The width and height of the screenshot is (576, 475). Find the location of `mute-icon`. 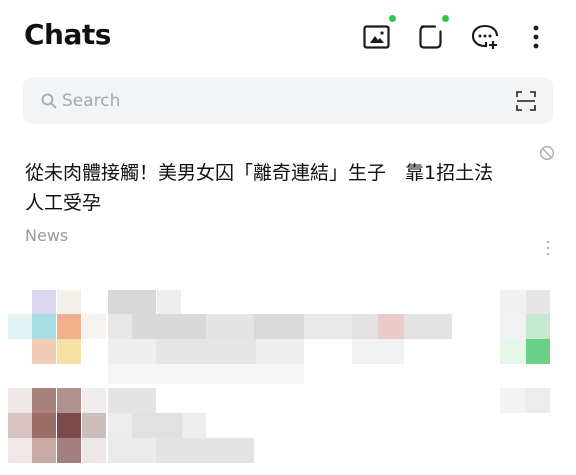

mute-icon is located at coordinates (547, 153).